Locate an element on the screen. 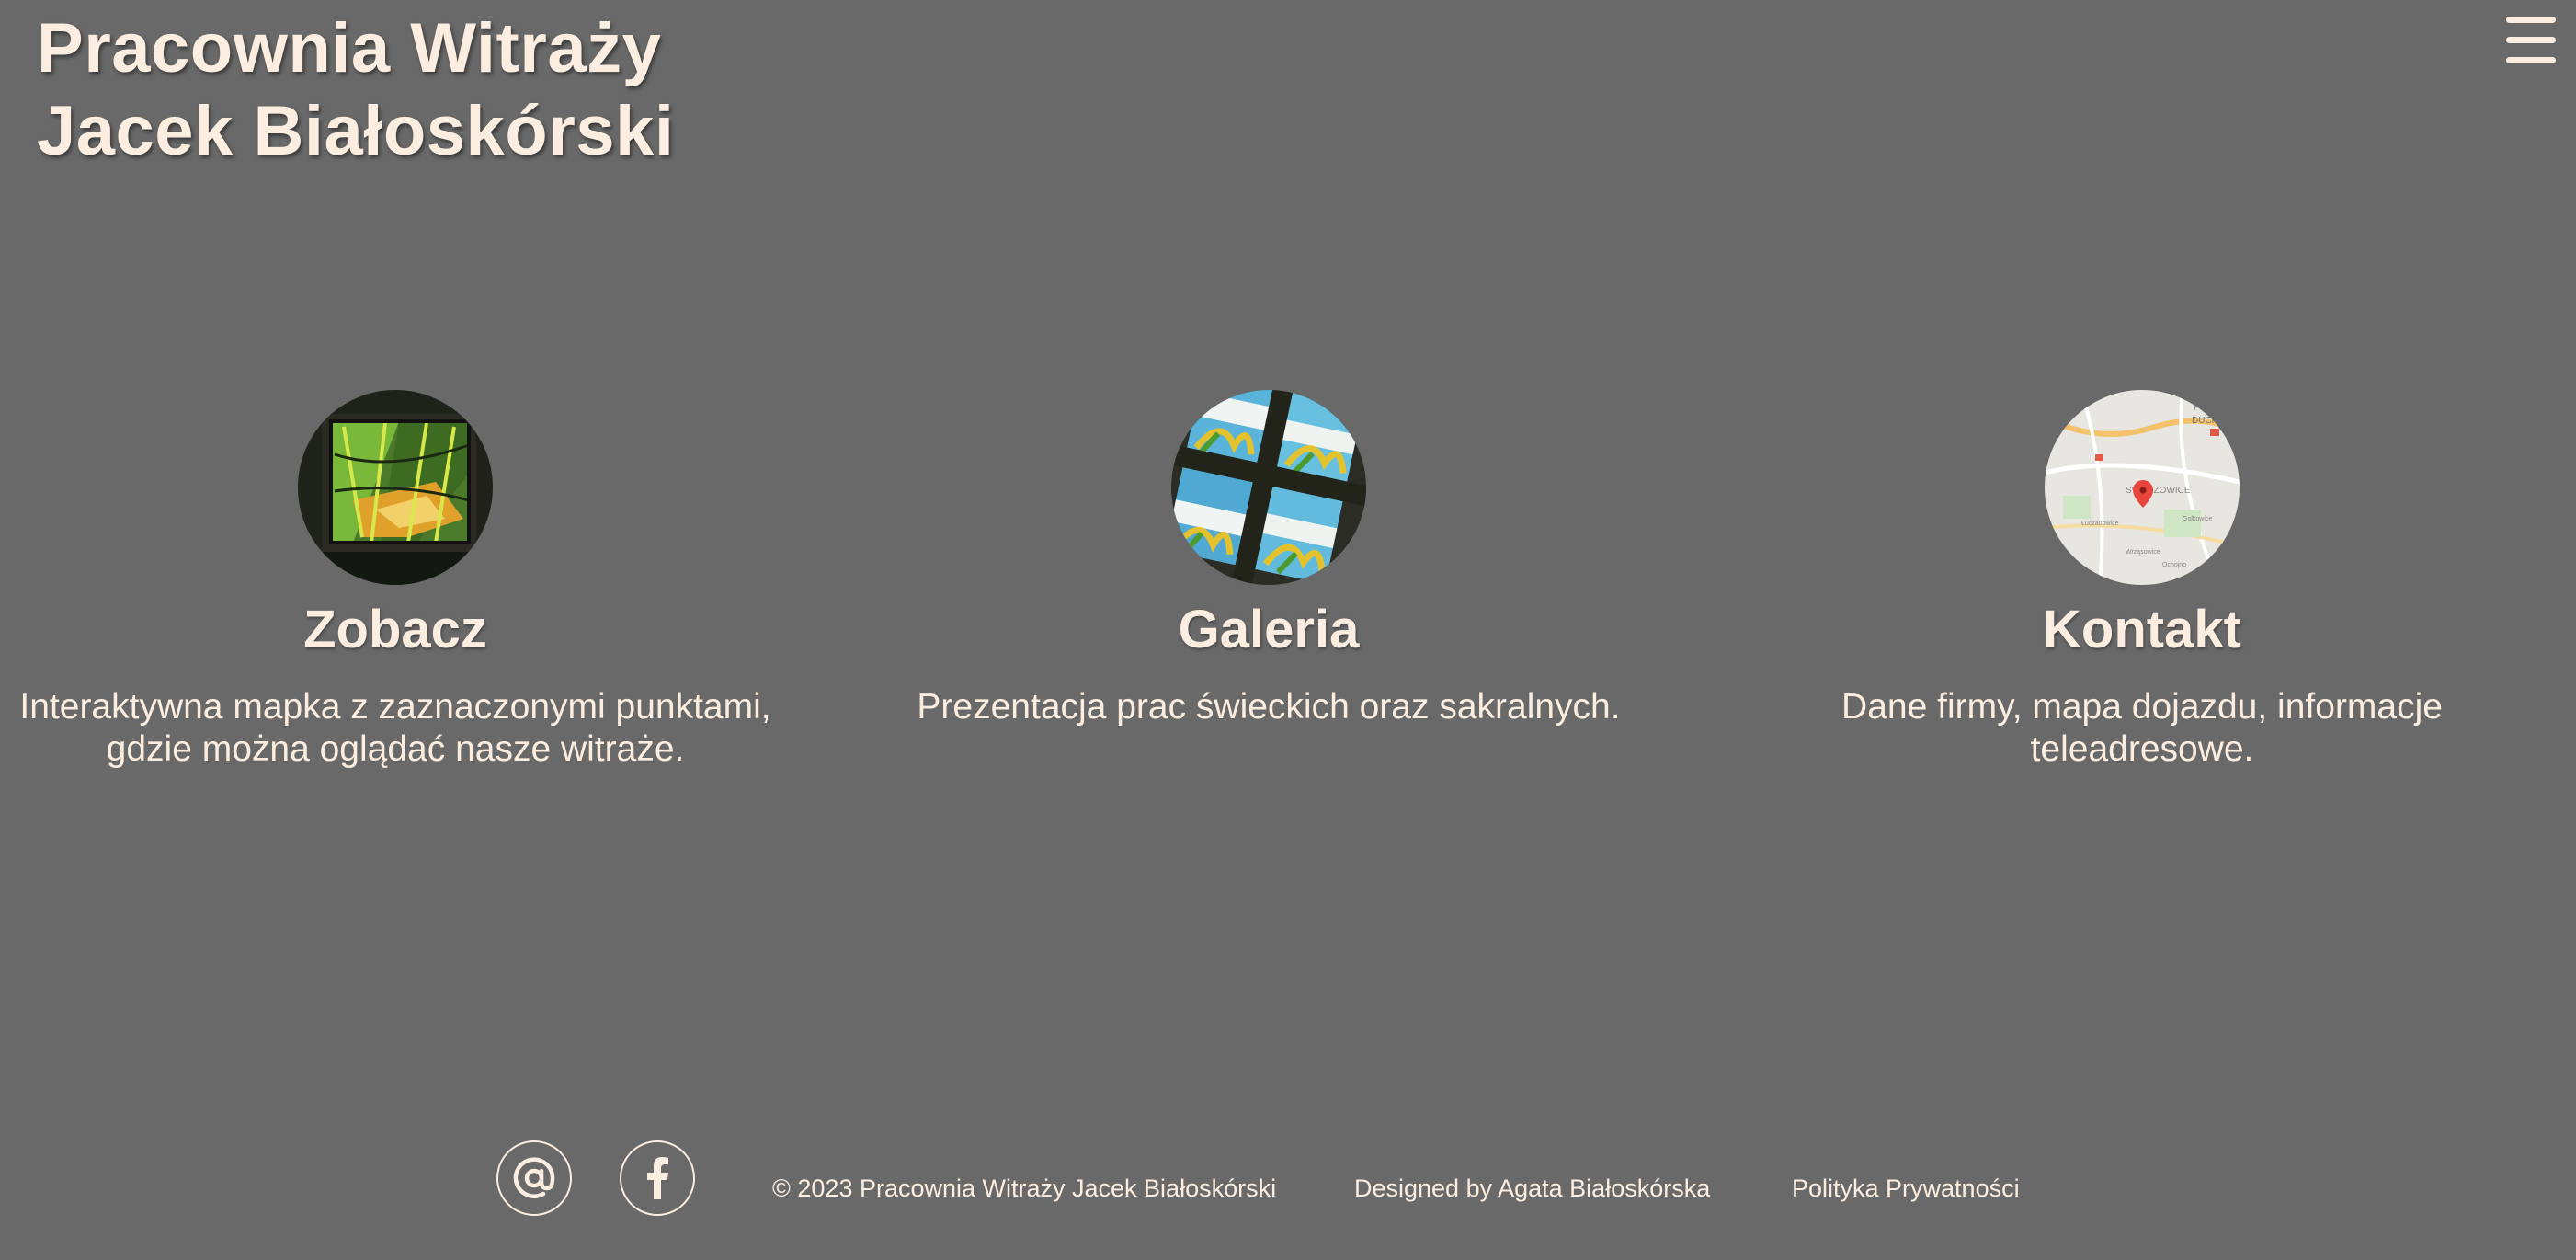 The image size is (2576, 1260). footer-designer-credit: Designed by Agata Białoskórska is located at coordinates (1532, 1188).